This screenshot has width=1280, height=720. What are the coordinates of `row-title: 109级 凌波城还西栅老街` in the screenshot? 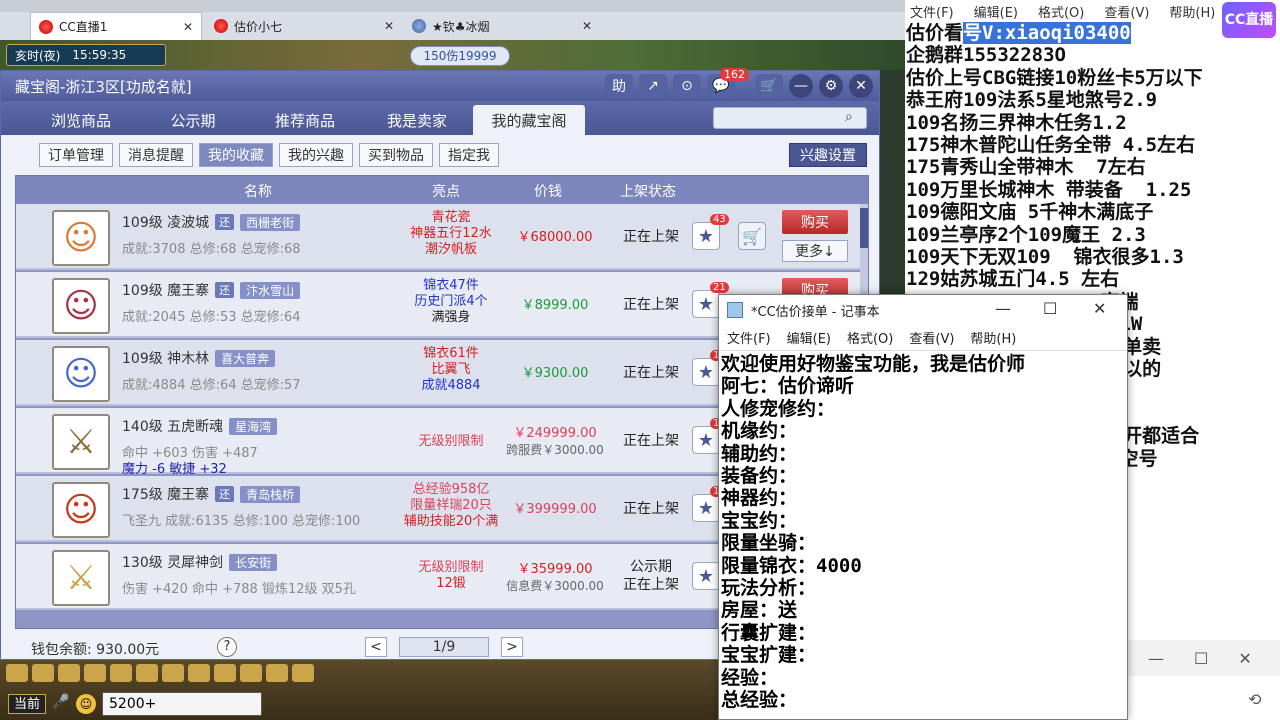 It's located at (211, 222).